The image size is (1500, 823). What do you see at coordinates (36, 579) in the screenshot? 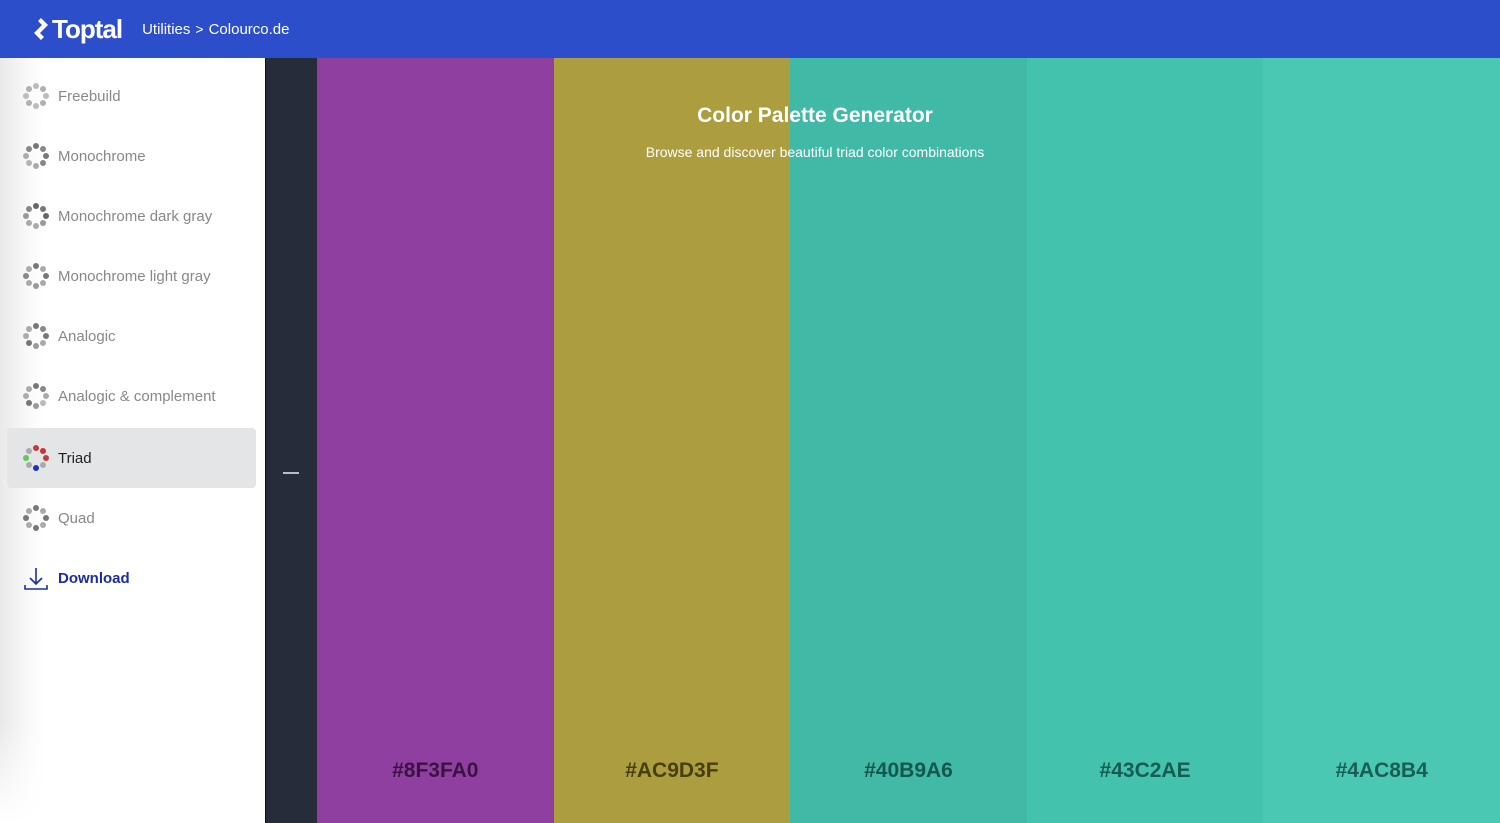
I see `download-icon` at bounding box center [36, 579].